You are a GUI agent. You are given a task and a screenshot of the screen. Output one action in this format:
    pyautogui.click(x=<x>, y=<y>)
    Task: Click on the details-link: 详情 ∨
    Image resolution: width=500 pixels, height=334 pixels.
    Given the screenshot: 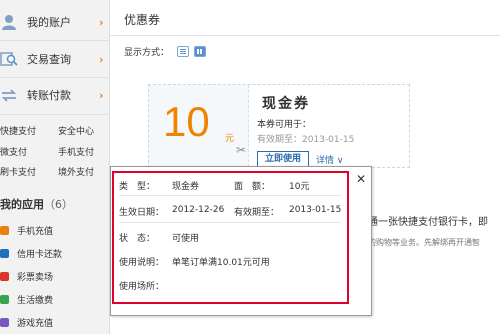 What is the action you would take?
    pyautogui.click(x=329, y=159)
    